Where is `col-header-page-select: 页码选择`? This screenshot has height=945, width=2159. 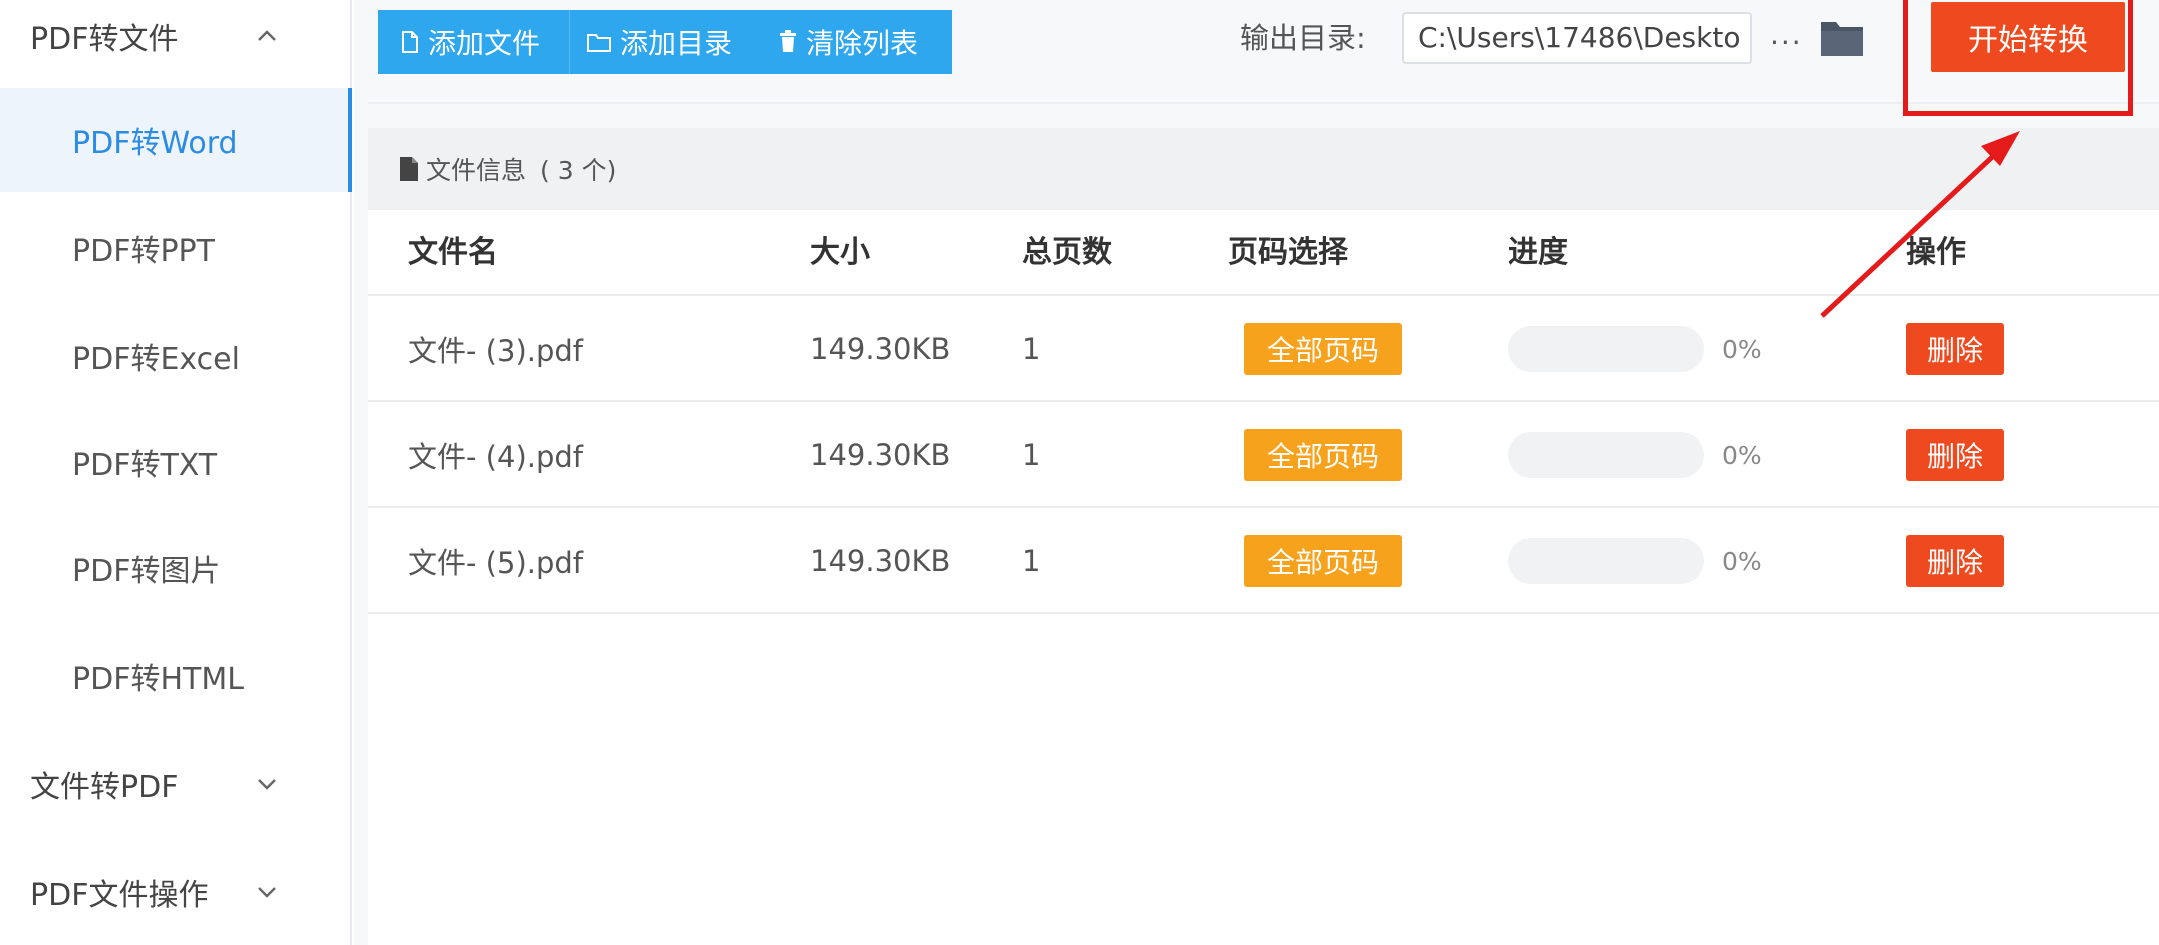 col-header-page-select: 页码选择 is located at coordinates (1288, 252).